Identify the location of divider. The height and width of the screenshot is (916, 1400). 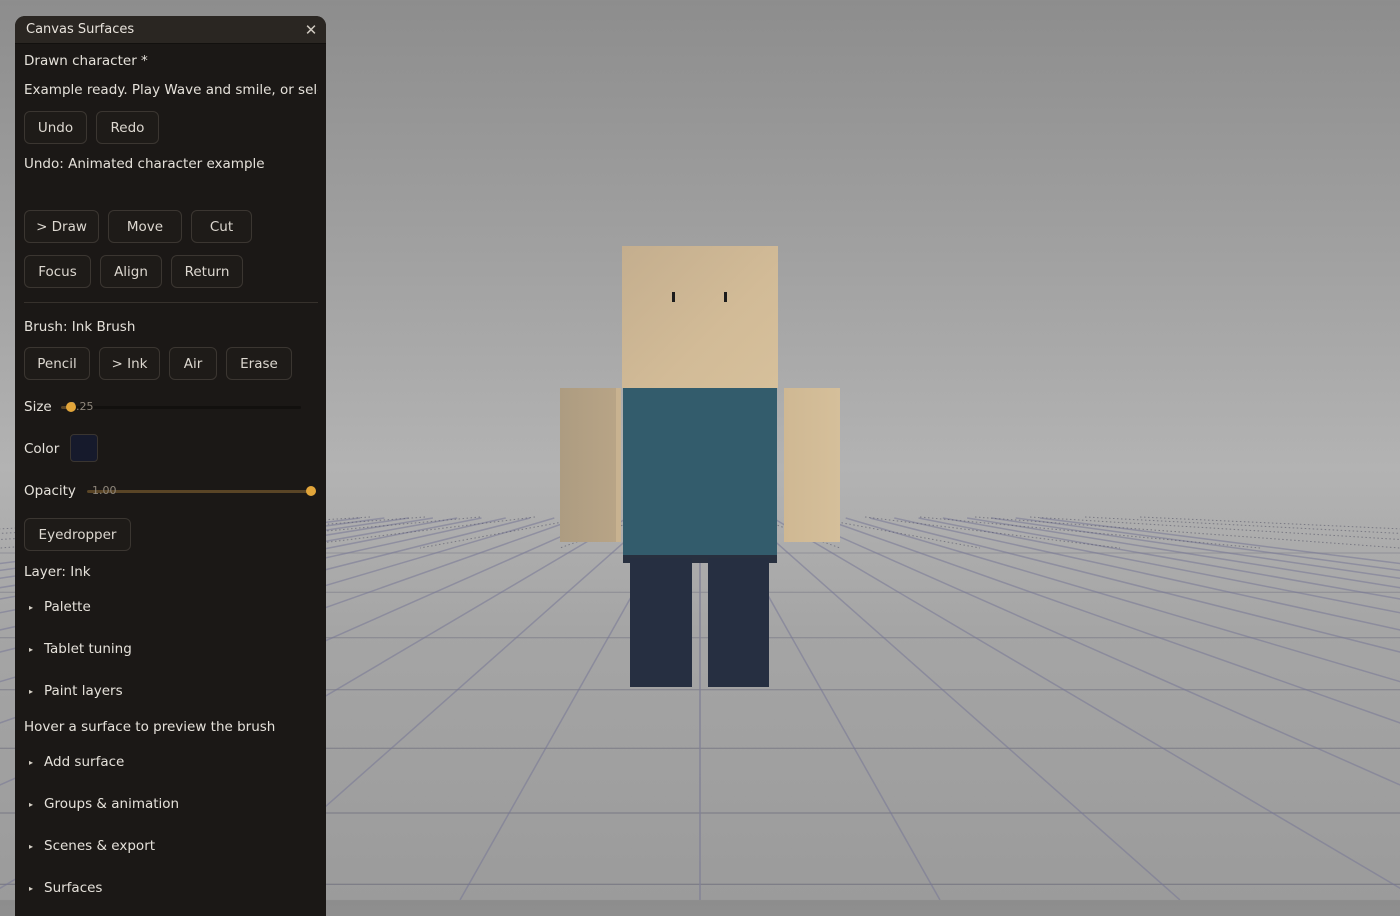
(171, 302).